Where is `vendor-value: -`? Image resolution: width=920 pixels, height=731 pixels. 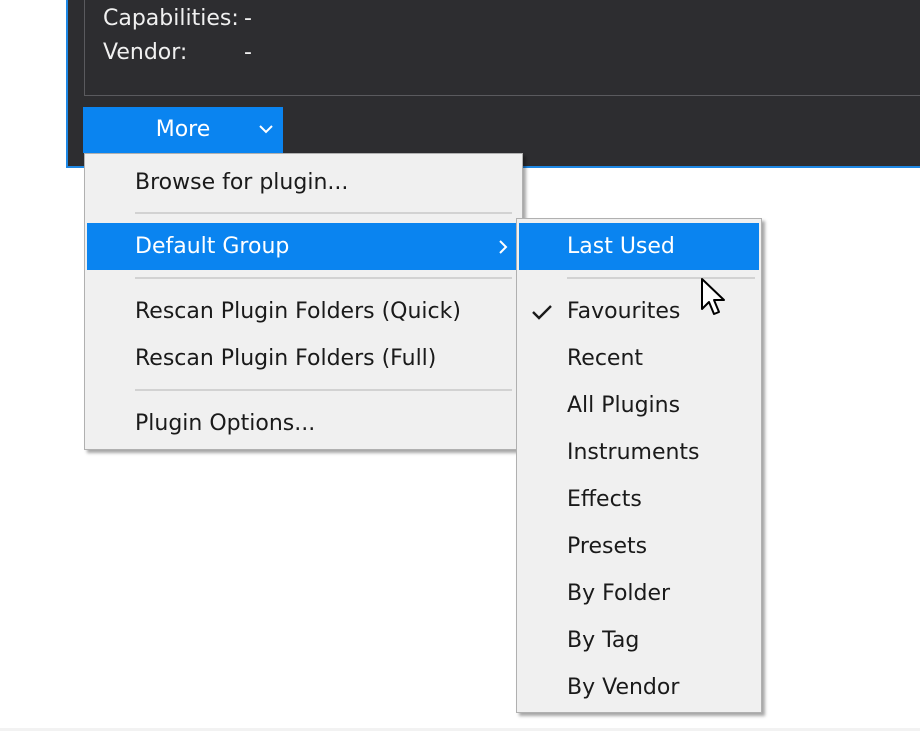
vendor-value: - is located at coordinates (248, 52).